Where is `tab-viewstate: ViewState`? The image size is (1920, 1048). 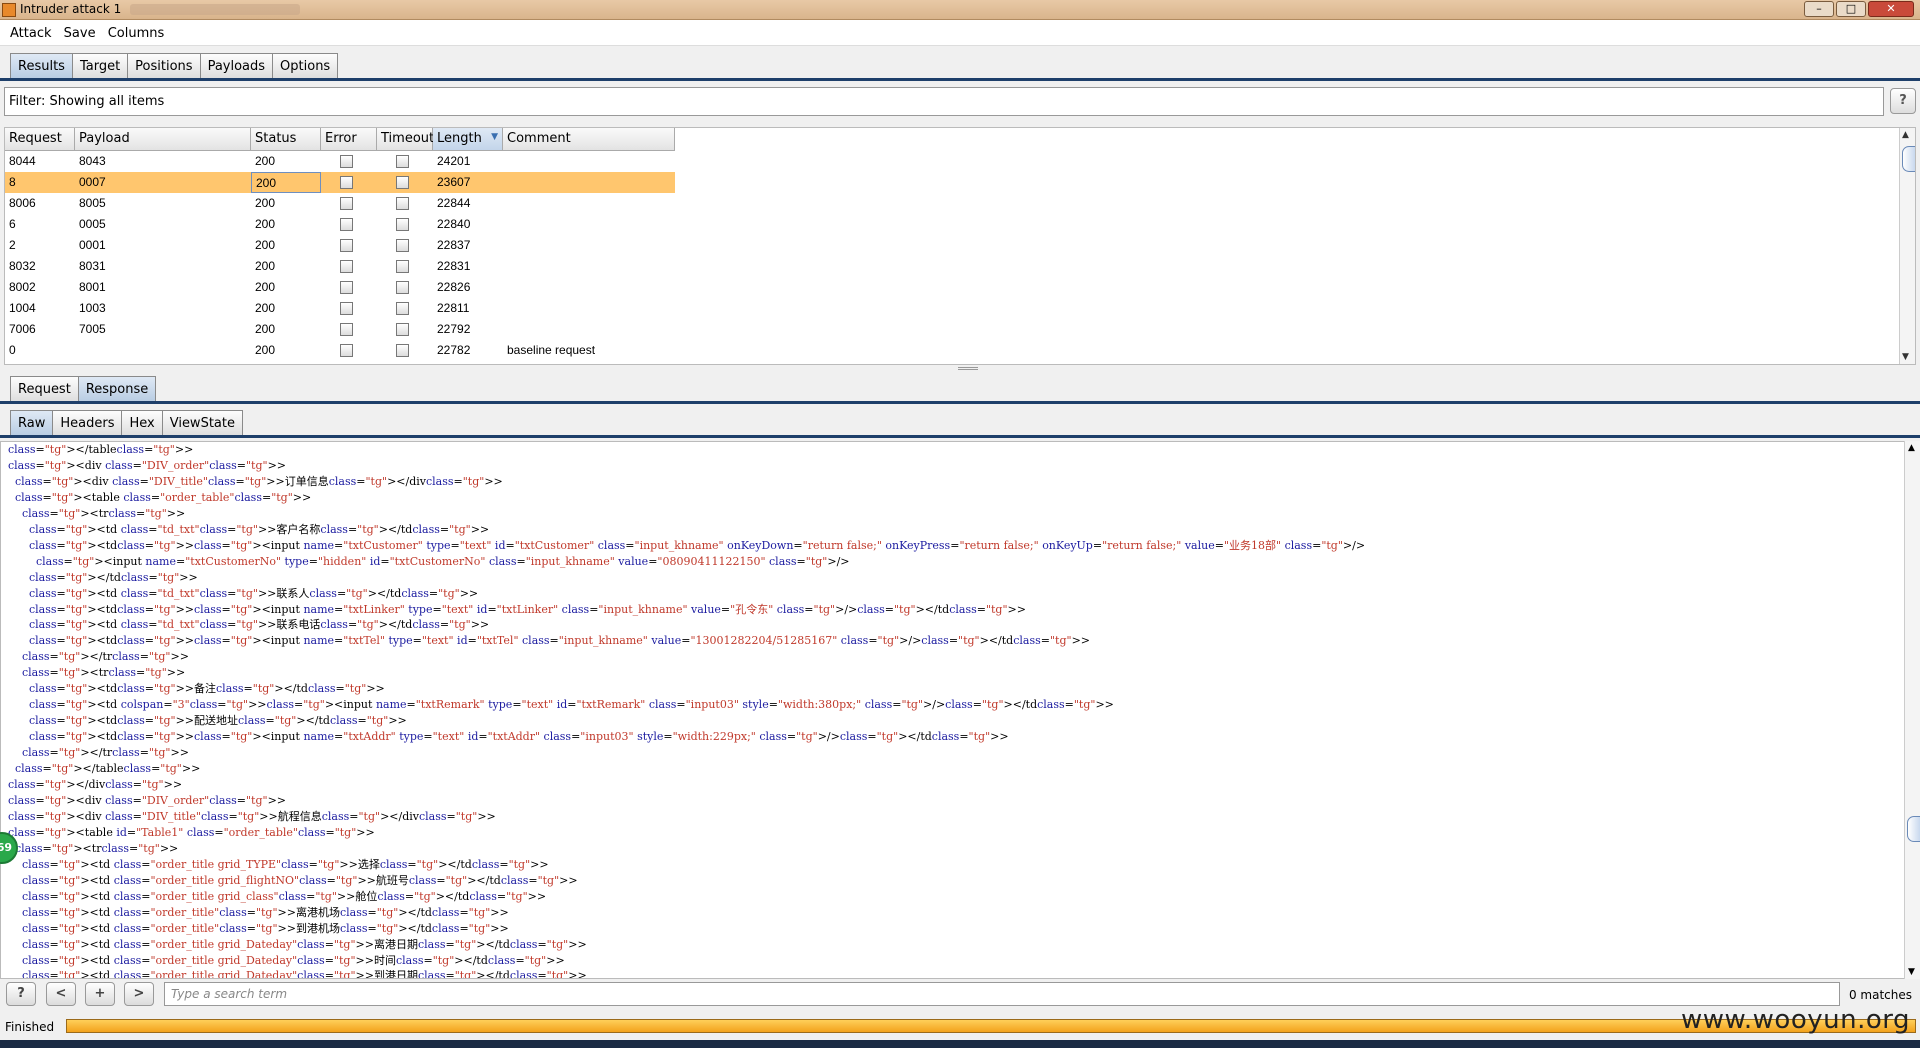 tab-viewstate: ViewState is located at coordinates (202, 422).